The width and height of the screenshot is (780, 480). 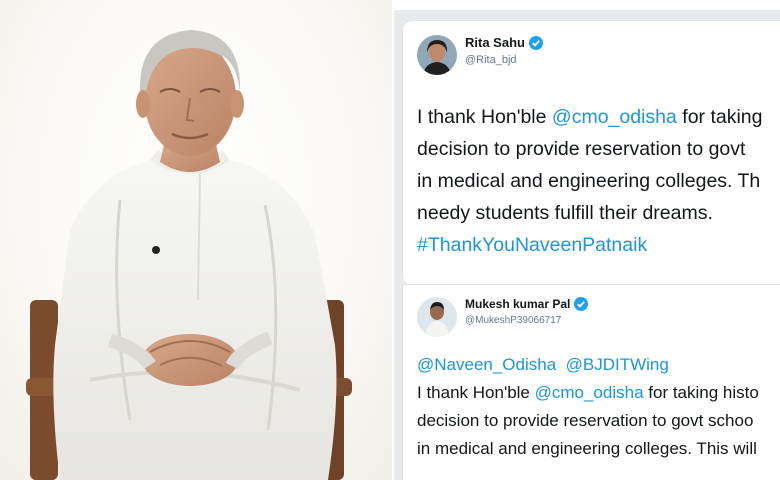 I want to click on hashtag-link: #ThankYouNaveenPatnaik, so click(x=590, y=245).